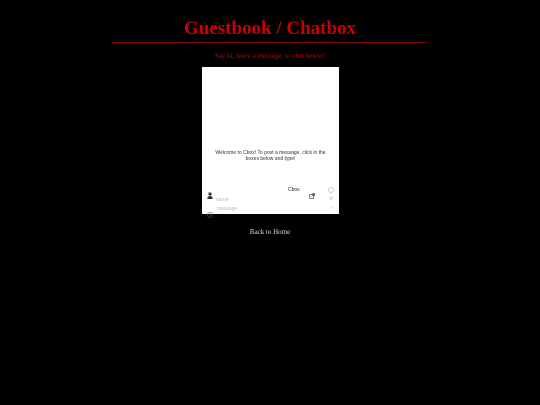 Image resolution: width=540 pixels, height=405 pixels. What do you see at coordinates (266, 199) in the screenshot?
I see `name-input` at bounding box center [266, 199].